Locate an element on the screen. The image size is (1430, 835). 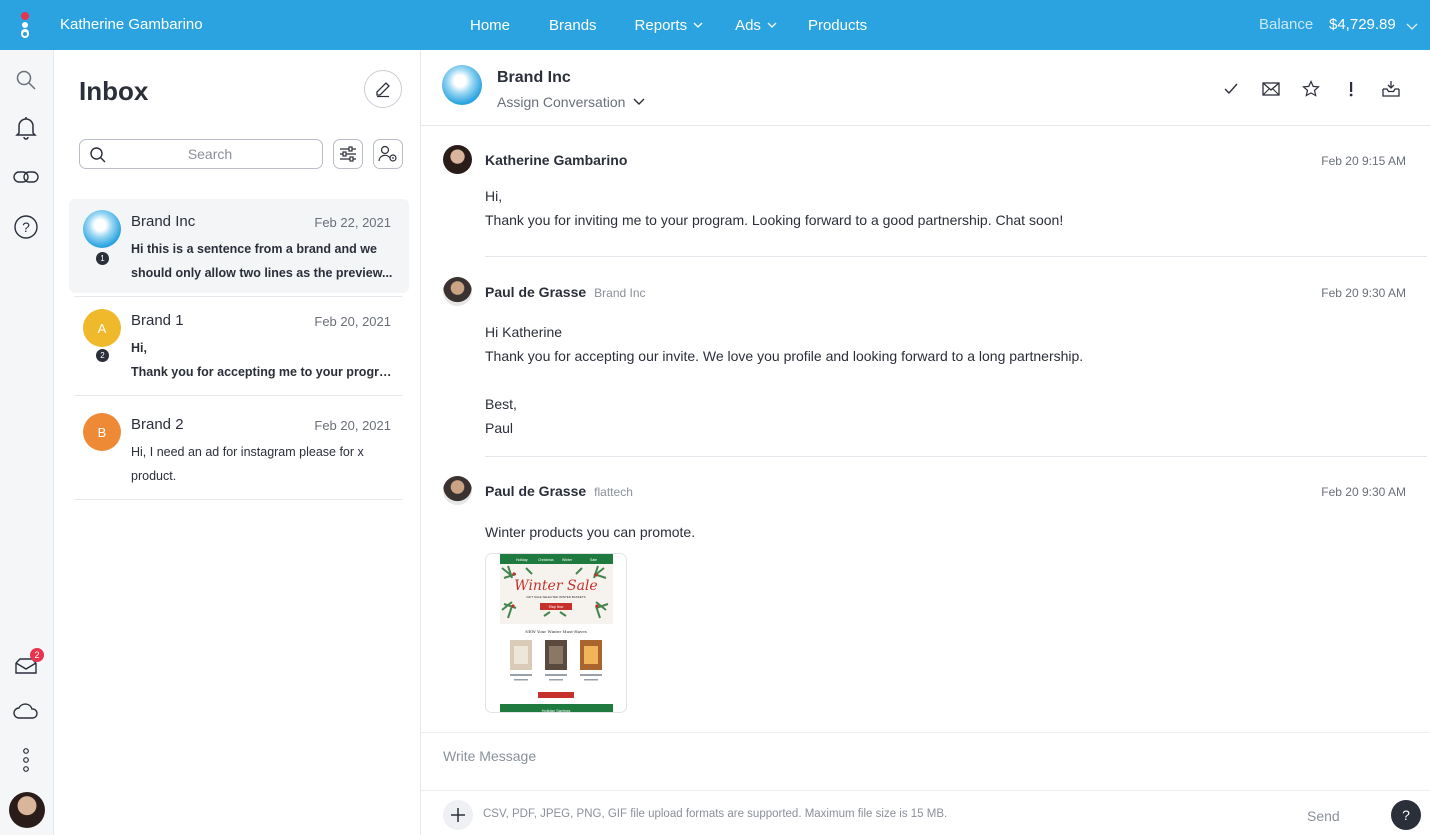
brand-avatar: A is located at coordinates (102, 328).